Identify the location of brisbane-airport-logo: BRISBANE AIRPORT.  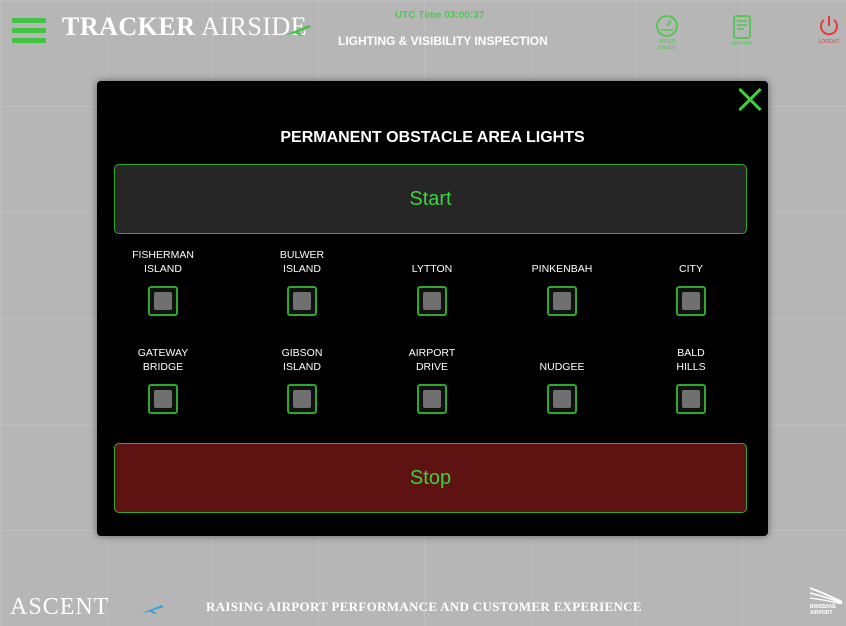
(826, 604).